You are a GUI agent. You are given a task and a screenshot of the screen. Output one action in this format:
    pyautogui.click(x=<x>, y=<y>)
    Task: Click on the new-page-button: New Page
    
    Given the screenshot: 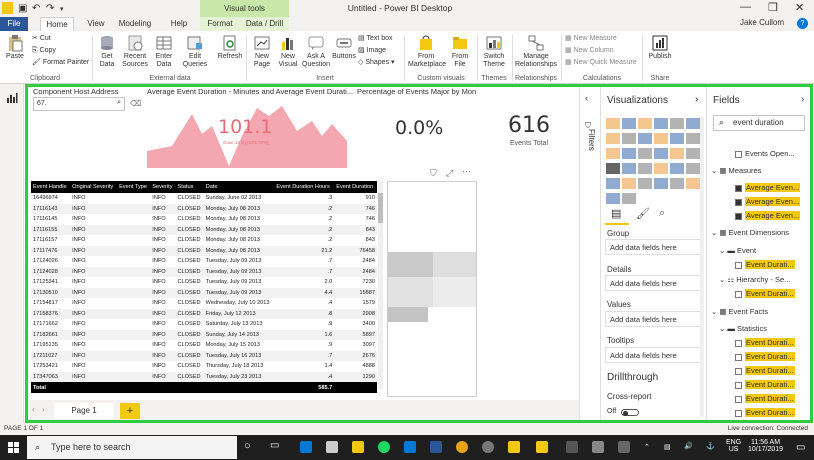 What is the action you would take?
    pyautogui.click(x=262, y=51)
    